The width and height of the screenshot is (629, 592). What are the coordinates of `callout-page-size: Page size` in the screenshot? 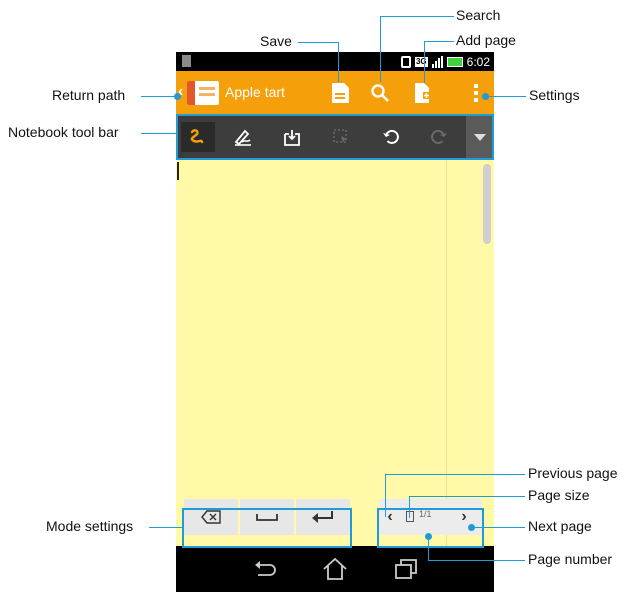 It's located at (559, 495).